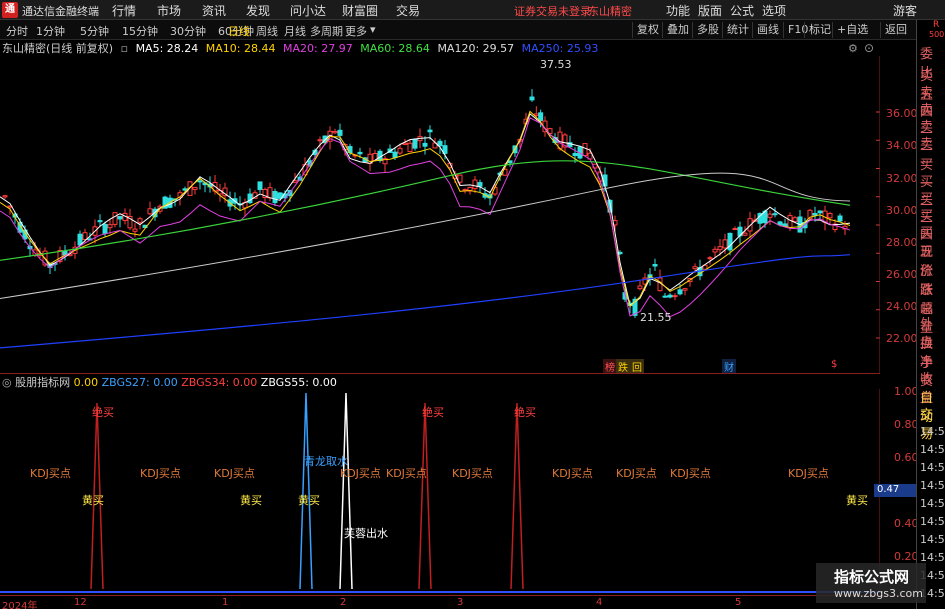  Describe the element at coordinates (395, 48) in the screenshot. I see `ma60-value: MA60: 28.64` at that location.